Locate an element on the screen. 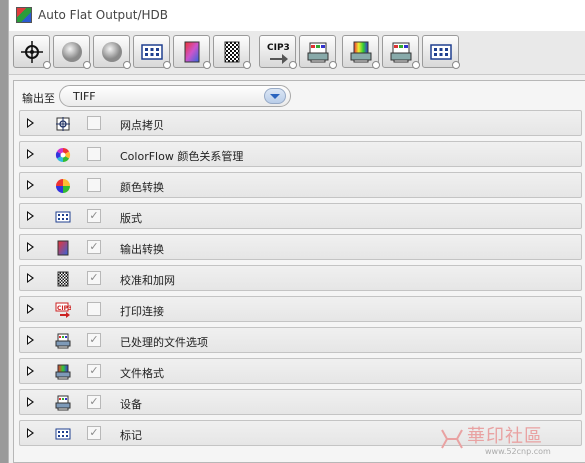 This screenshot has width=585, height=463. output-format-value: TIFF is located at coordinates (84, 96).